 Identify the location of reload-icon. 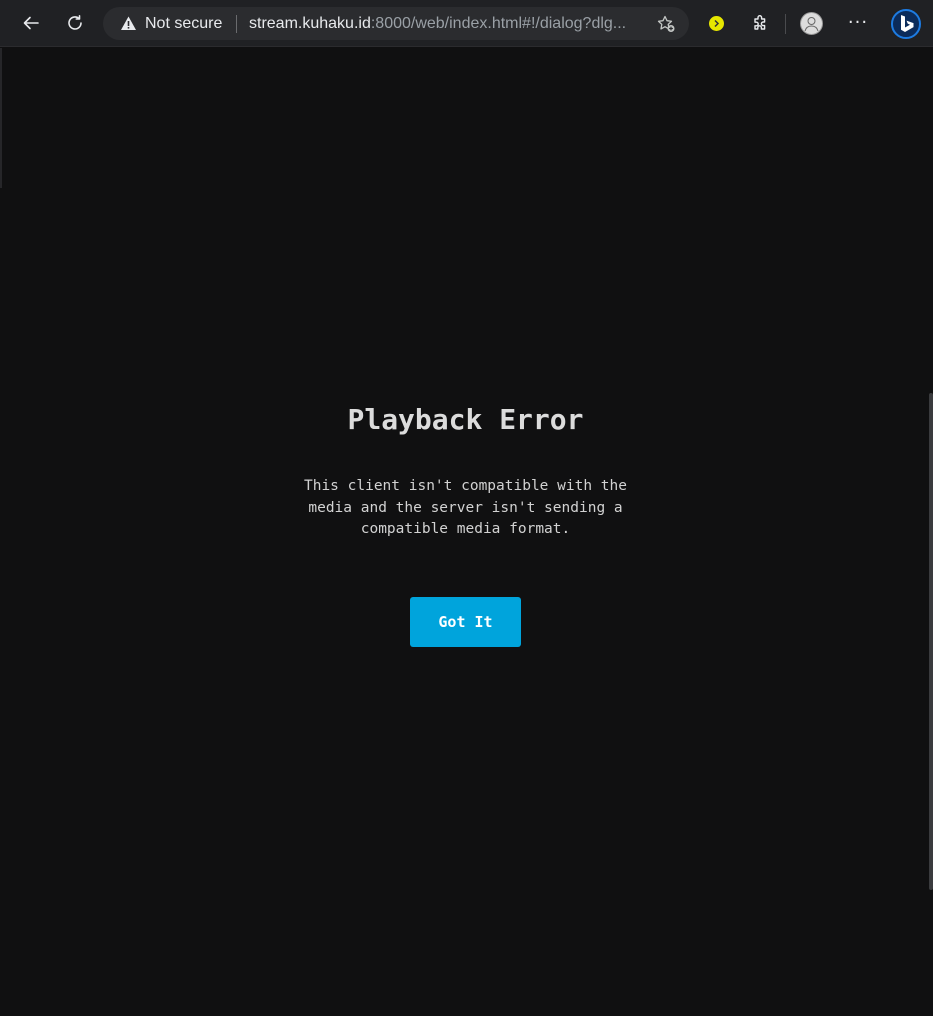
(75, 22).